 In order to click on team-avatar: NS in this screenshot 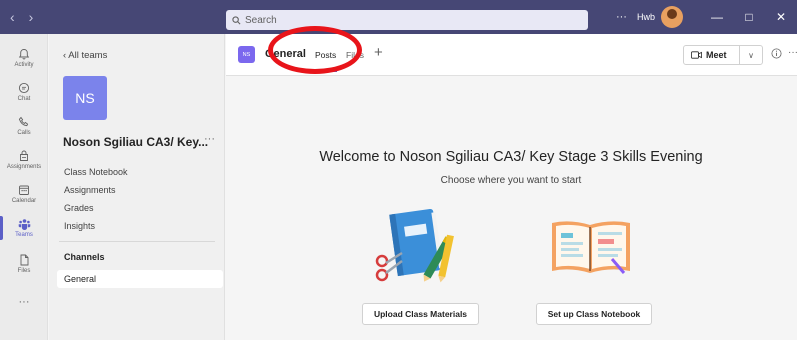, I will do `click(85, 98)`.